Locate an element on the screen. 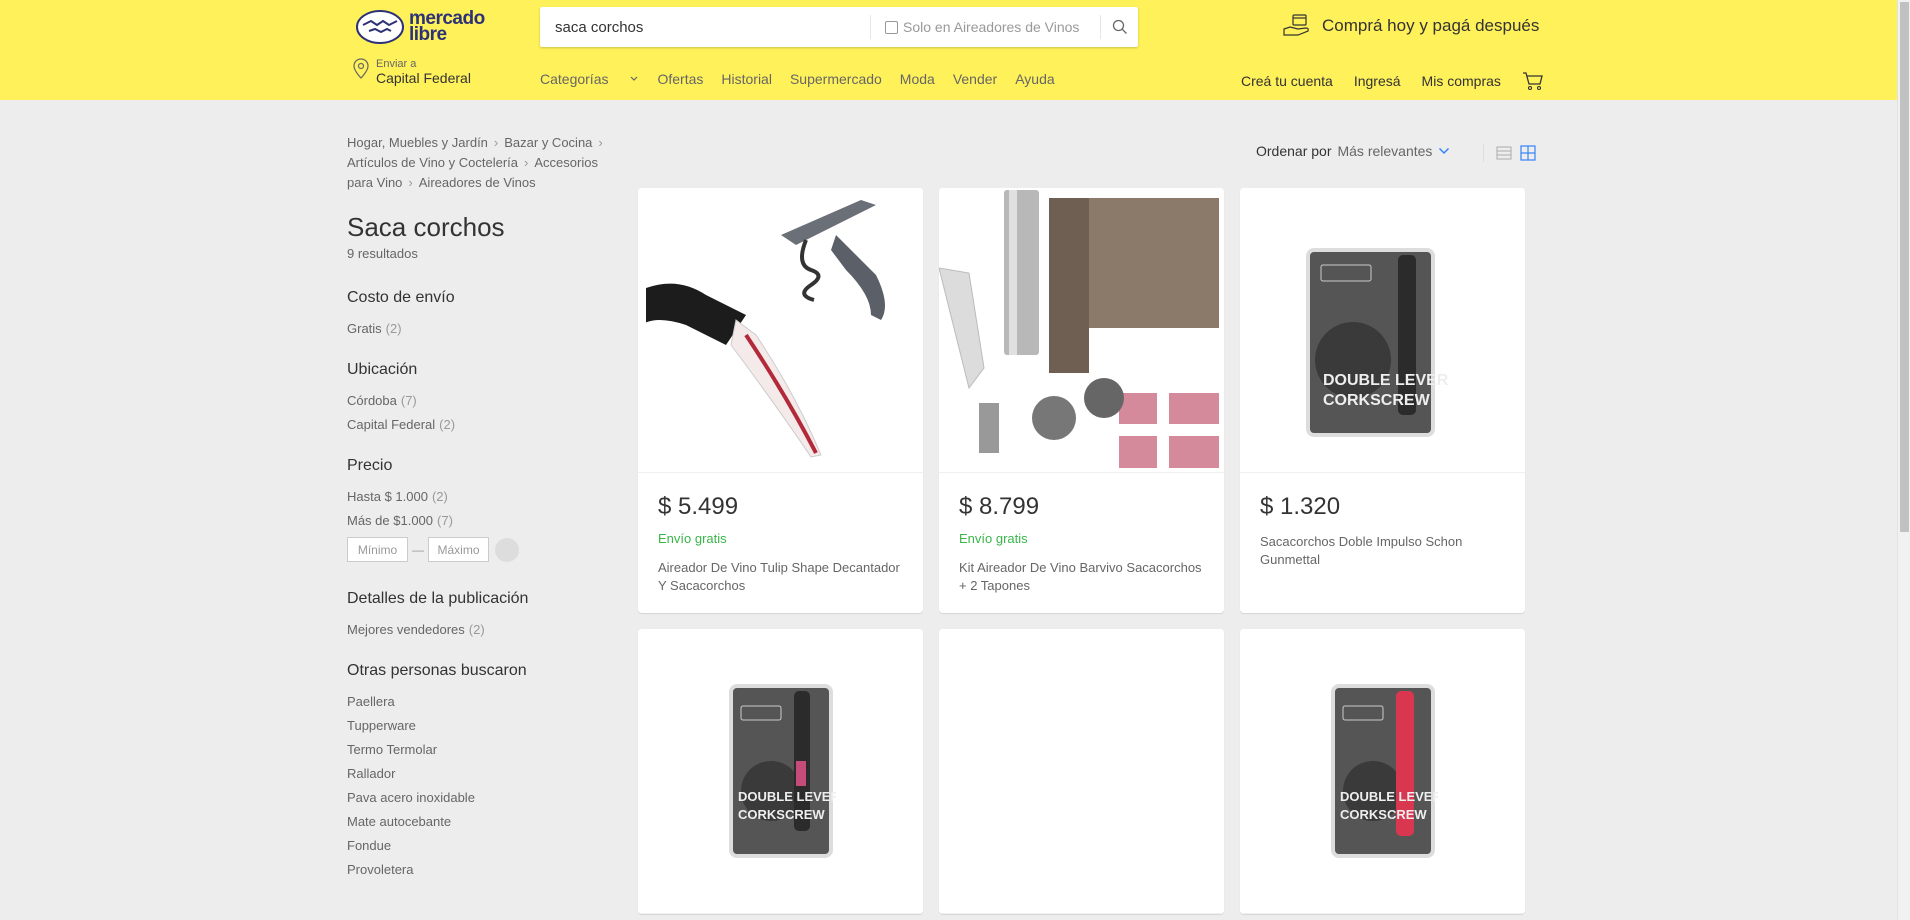 The width and height of the screenshot is (1910, 920). breadcrumb-item: Aireadores de Vinos is located at coordinates (477, 182).